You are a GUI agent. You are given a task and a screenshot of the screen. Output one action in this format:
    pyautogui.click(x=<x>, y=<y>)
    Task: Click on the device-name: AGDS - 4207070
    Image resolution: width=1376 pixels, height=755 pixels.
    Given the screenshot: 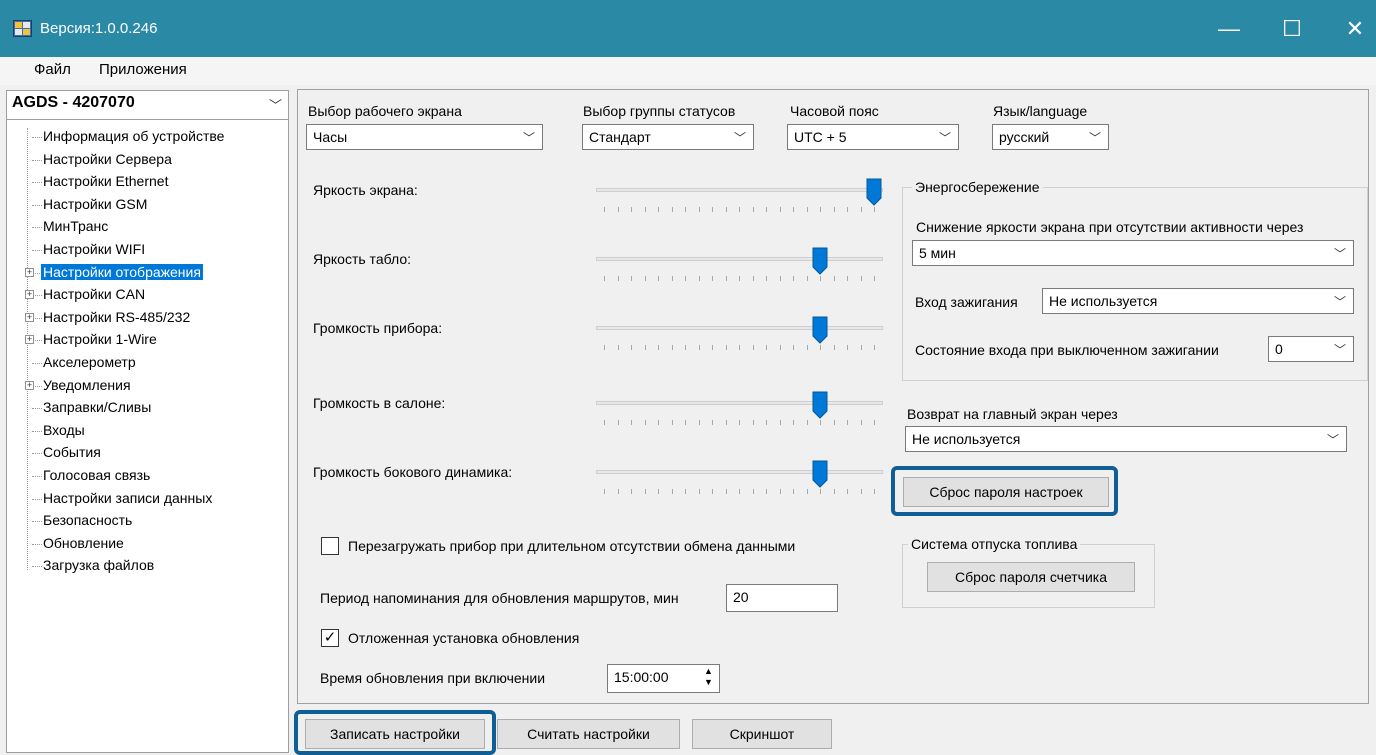 What is the action you would take?
    pyautogui.click(x=73, y=102)
    